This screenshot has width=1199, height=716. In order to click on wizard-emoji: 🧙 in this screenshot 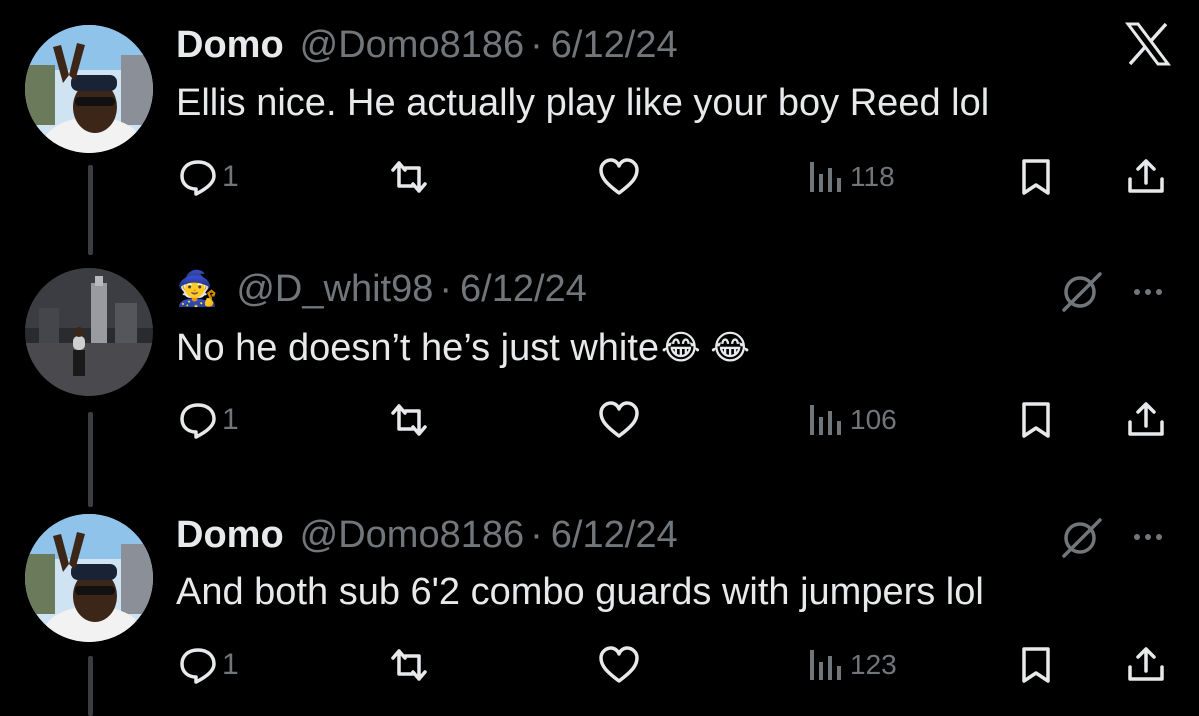, I will do `click(197, 289)`.